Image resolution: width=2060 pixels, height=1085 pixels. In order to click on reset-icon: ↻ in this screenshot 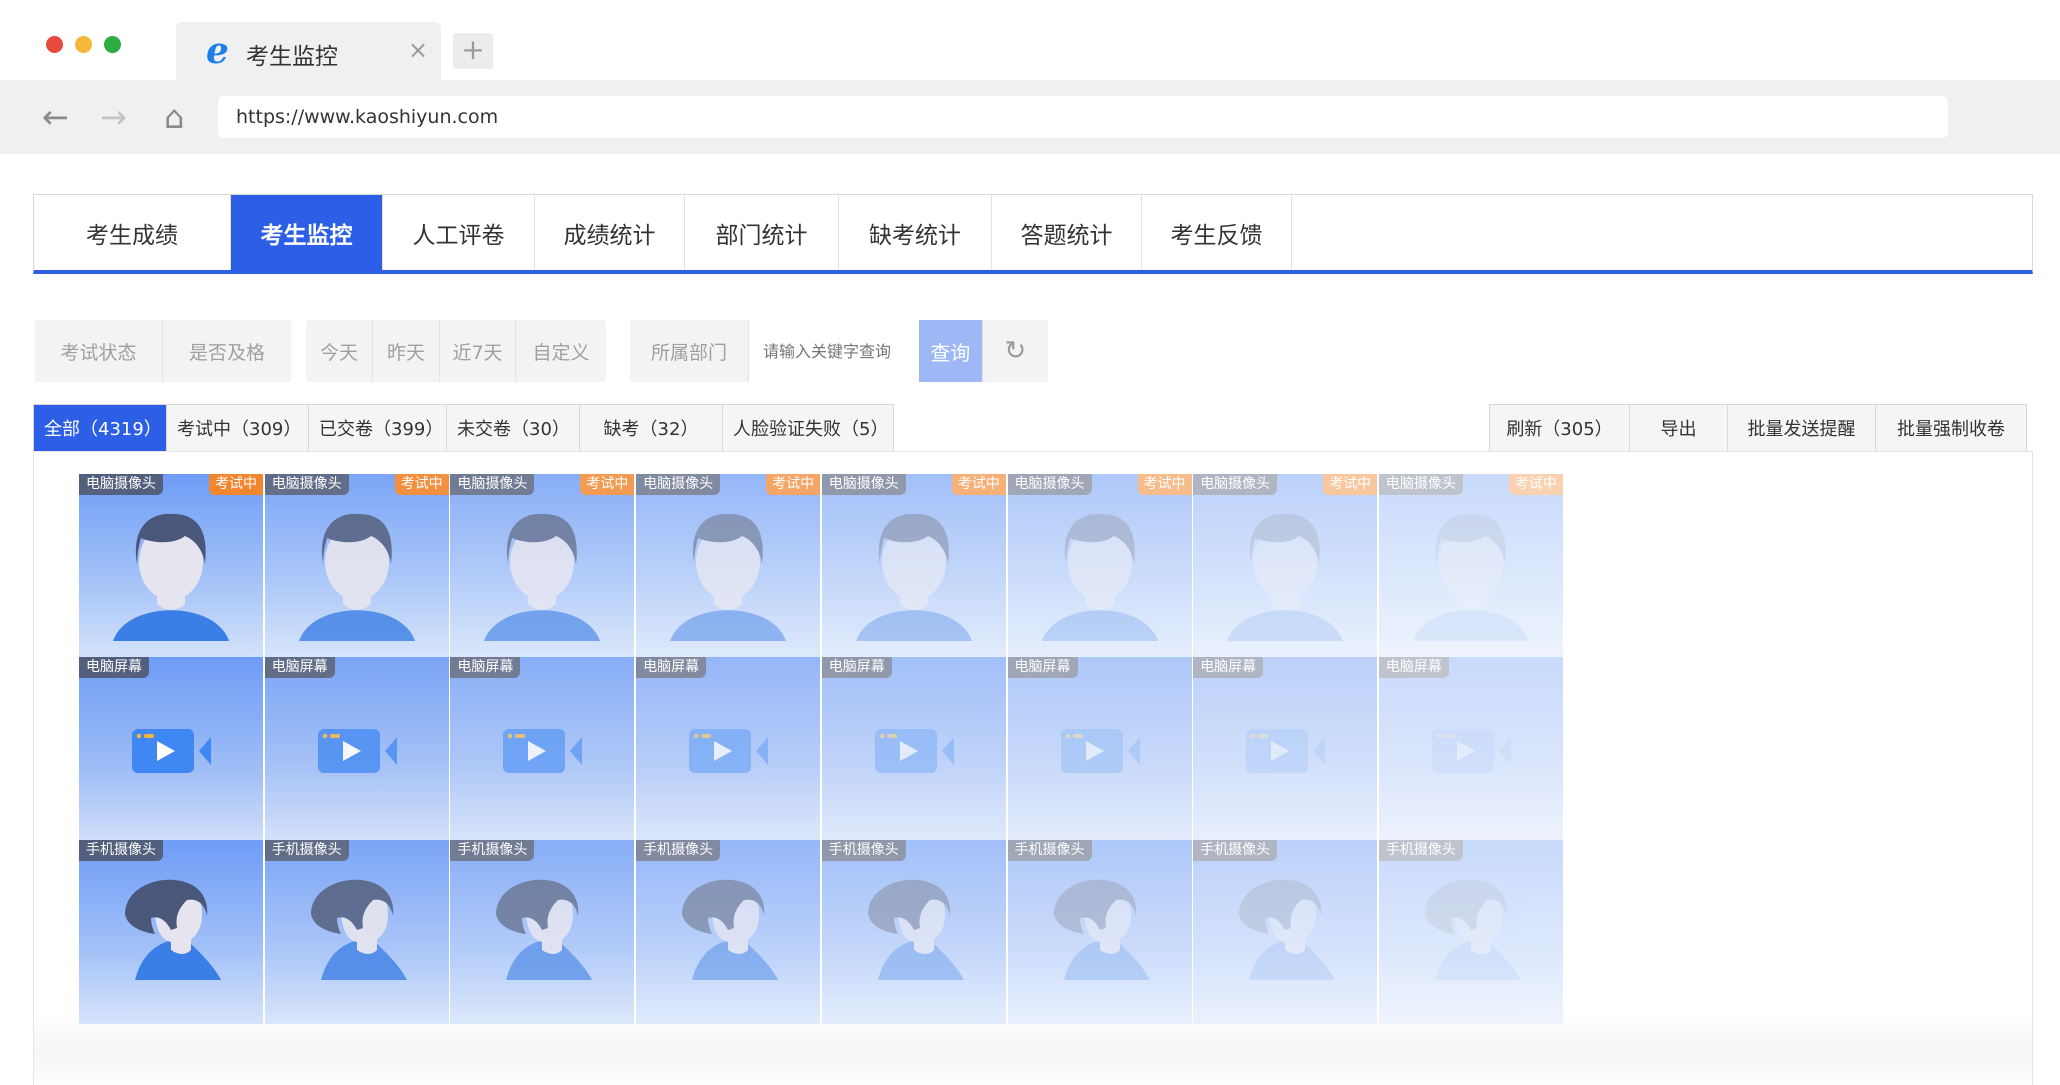, I will do `click(1015, 351)`.